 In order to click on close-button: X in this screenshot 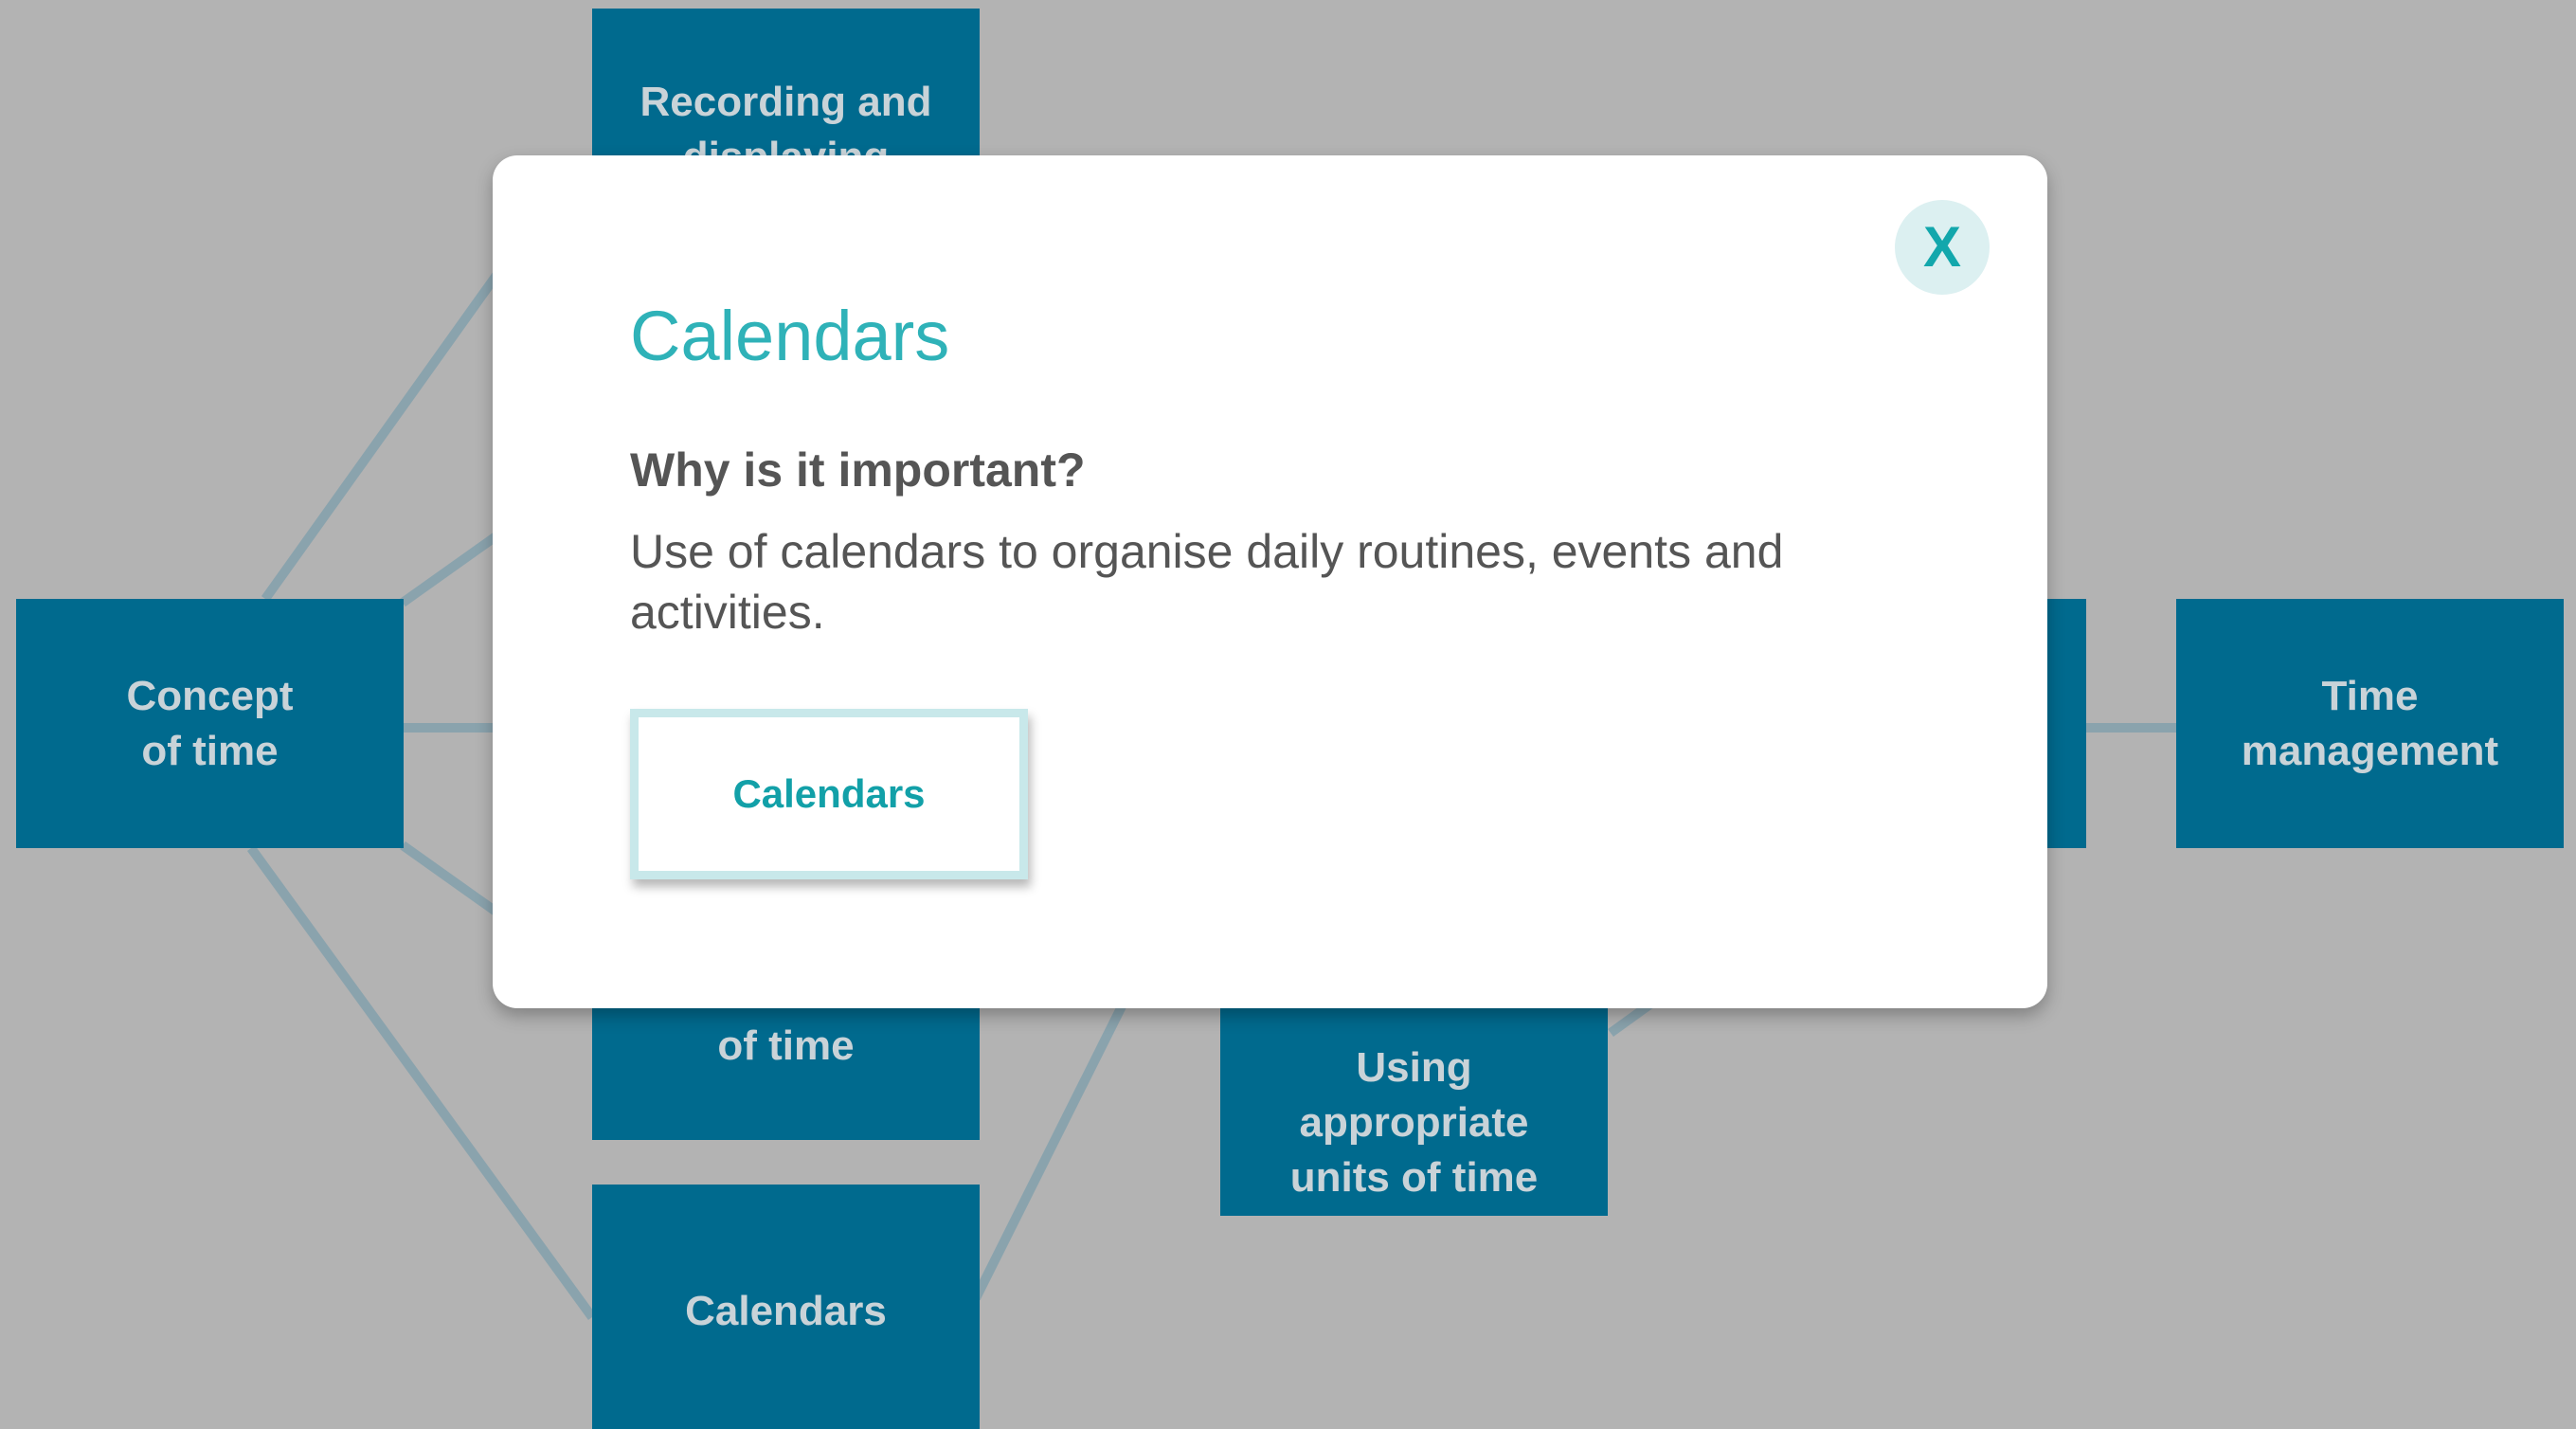, I will do `click(1942, 247)`.